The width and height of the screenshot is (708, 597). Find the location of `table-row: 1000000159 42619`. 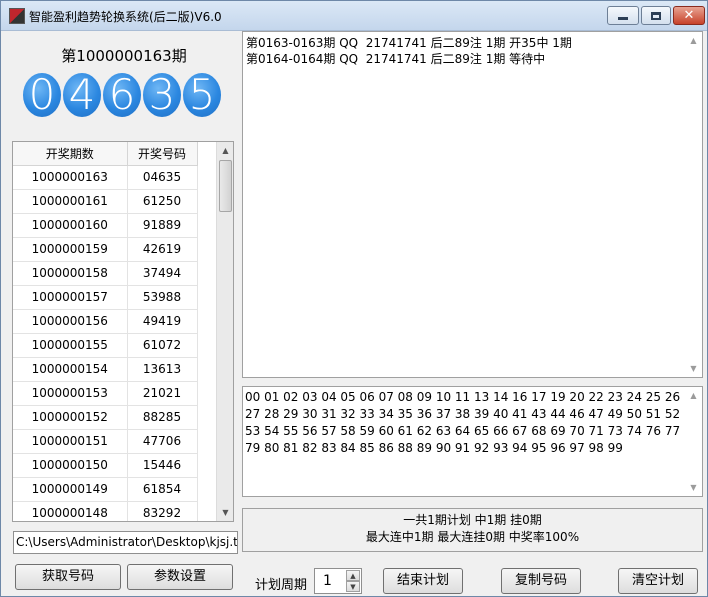

table-row: 1000000159 42619 is located at coordinates (105, 249).